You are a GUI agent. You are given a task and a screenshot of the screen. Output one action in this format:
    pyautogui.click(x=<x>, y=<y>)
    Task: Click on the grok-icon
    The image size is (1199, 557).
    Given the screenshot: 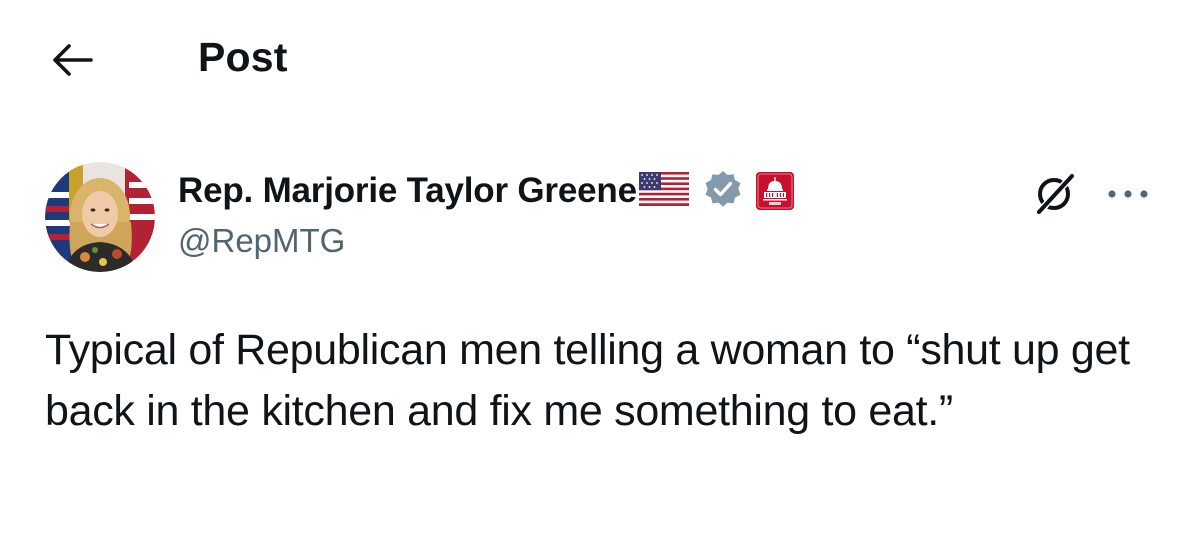 What is the action you would take?
    pyautogui.click(x=1055, y=194)
    